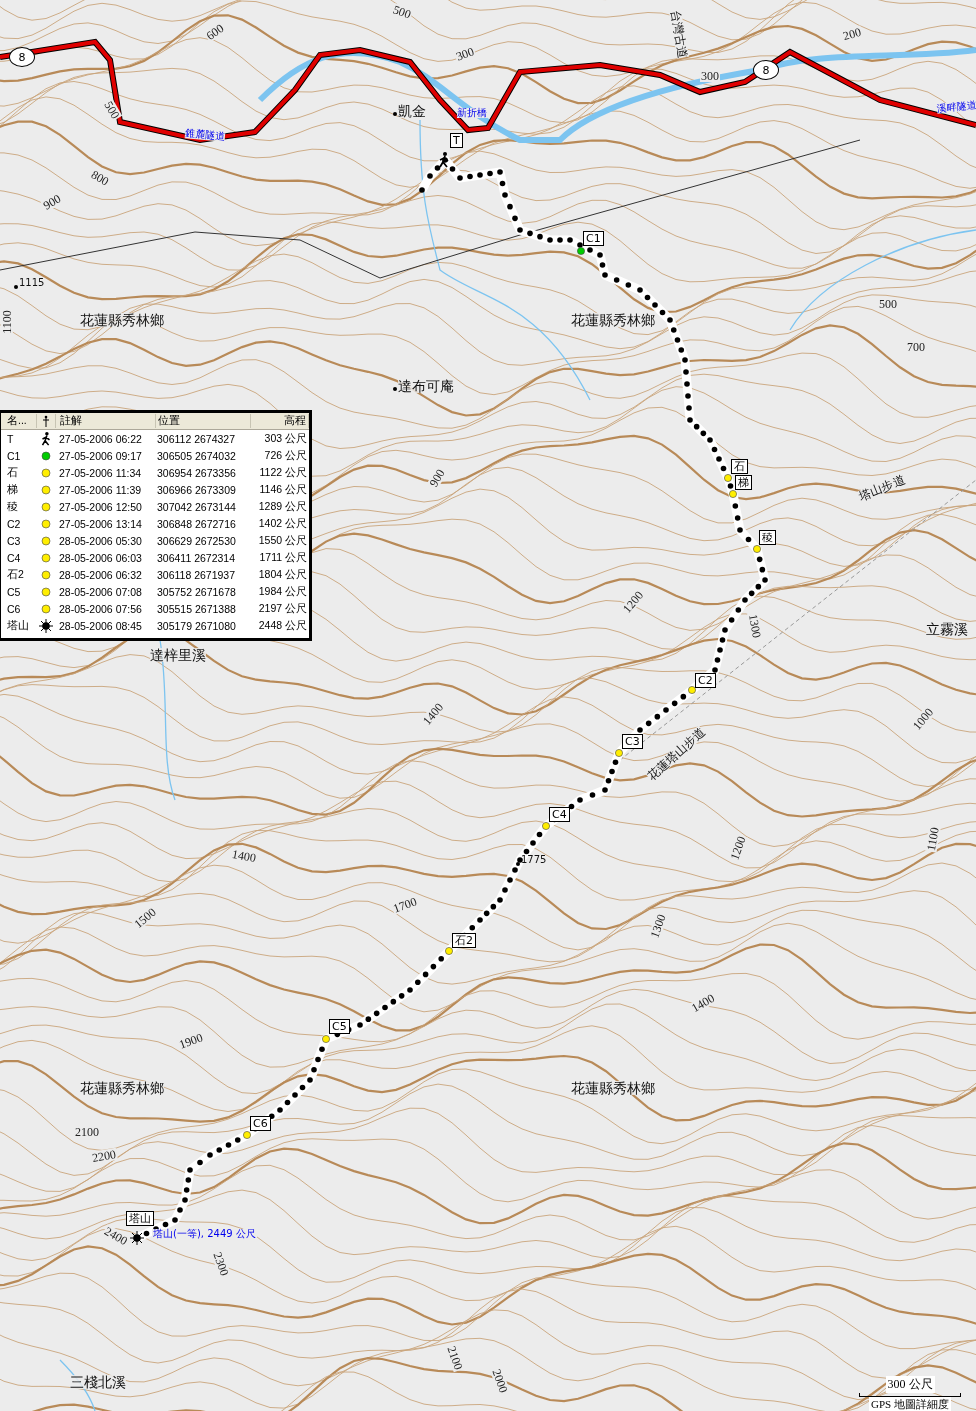 This screenshot has width=976, height=1411. Describe the element at coordinates (100, 489) in the screenshot. I see `table-cell-text: 27-05-2006 11:39` at that location.